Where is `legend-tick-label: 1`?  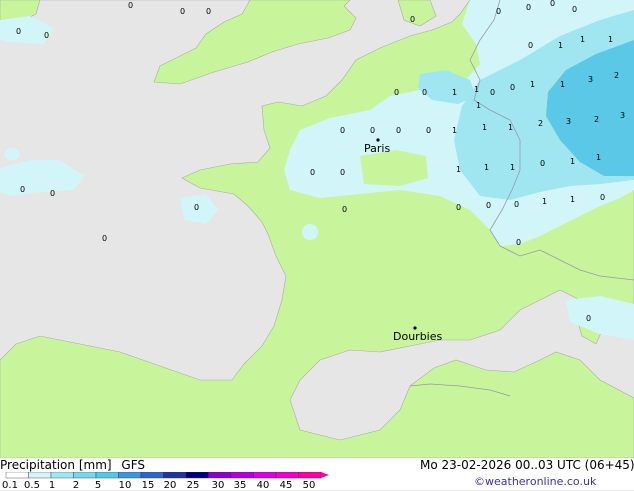 legend-tick-label: 1 is located at coordinates (52, 485).